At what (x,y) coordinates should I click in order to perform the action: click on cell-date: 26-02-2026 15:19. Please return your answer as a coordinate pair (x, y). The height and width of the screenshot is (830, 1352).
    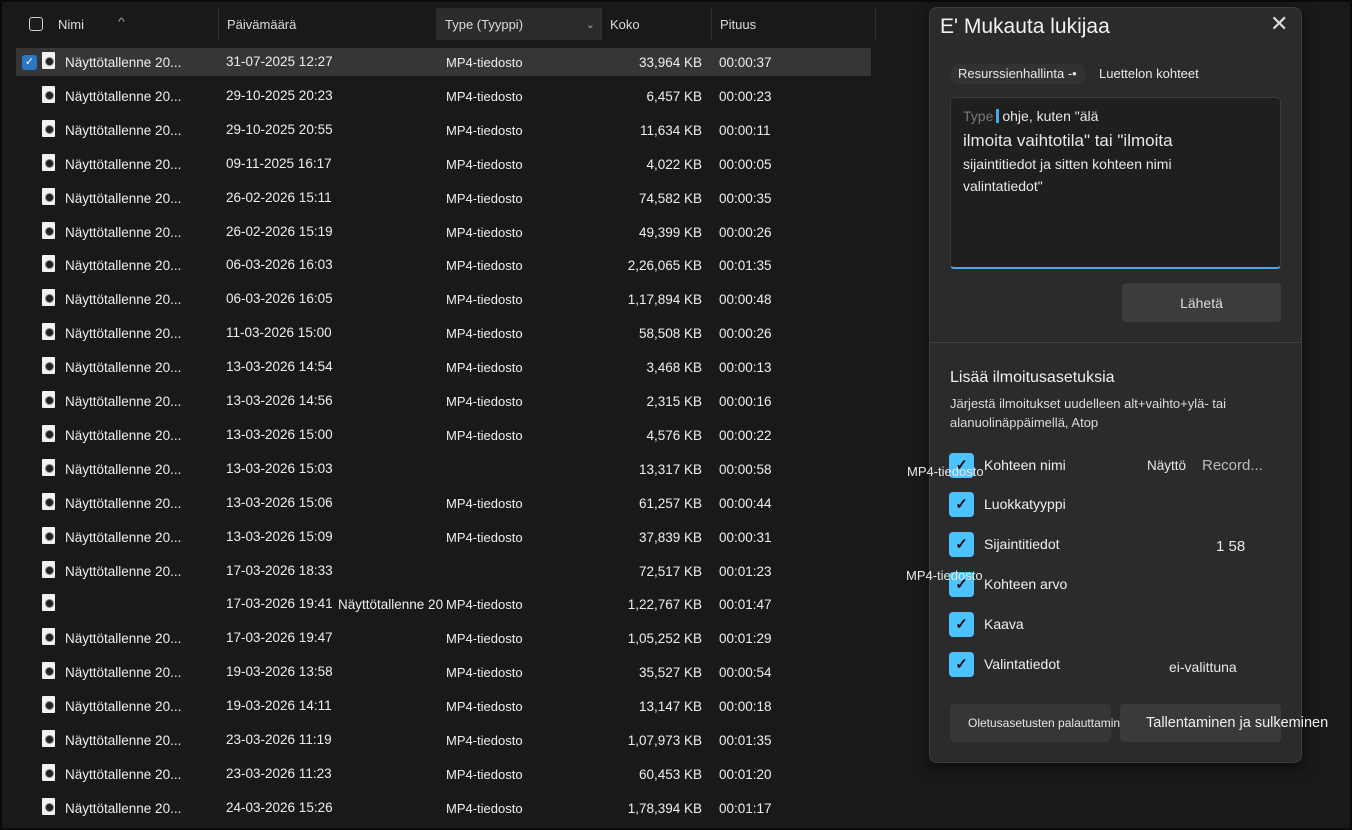
    Looking at the image, I should click on (279, 231).